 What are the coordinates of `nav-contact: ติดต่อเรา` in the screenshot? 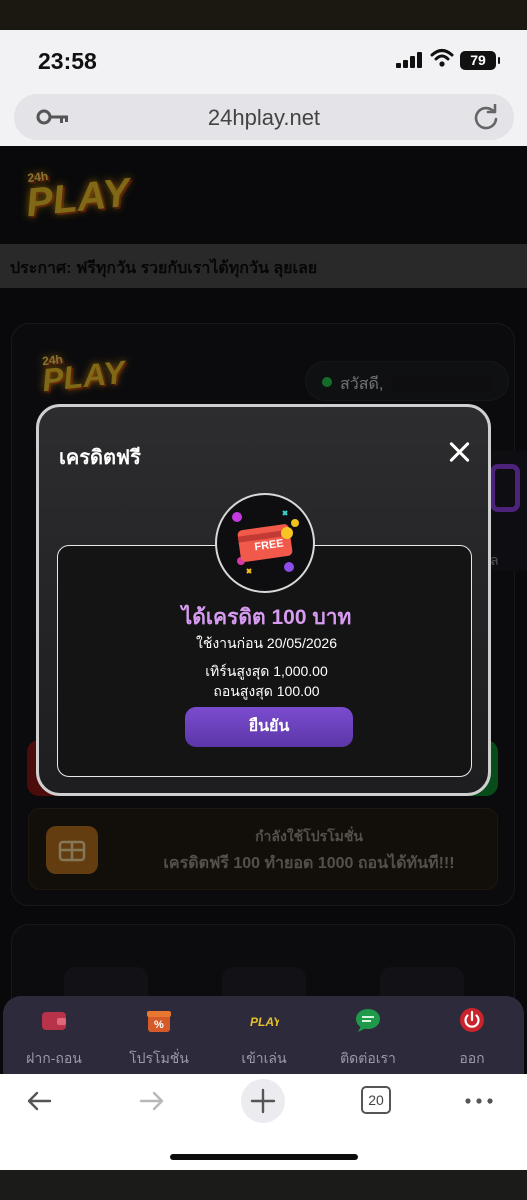 It's located at (368, 1038).